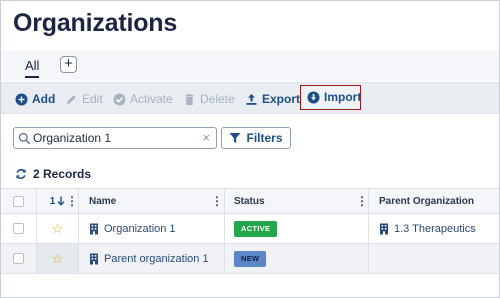 The width and height of the screenshot is (500, 298). I want to click on export-button: Export, so click(272, 99).